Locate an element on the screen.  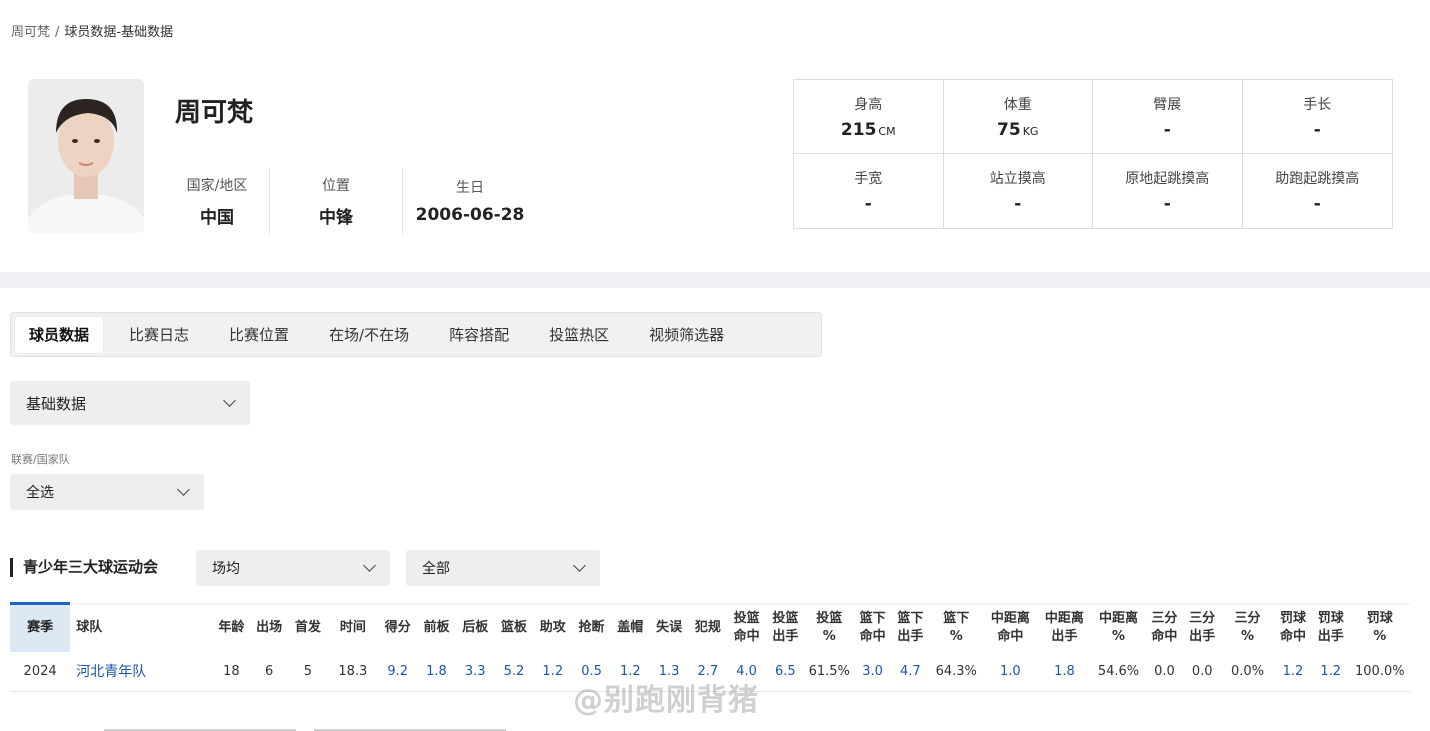
player-photo-image is located at coordinates (86, 156).